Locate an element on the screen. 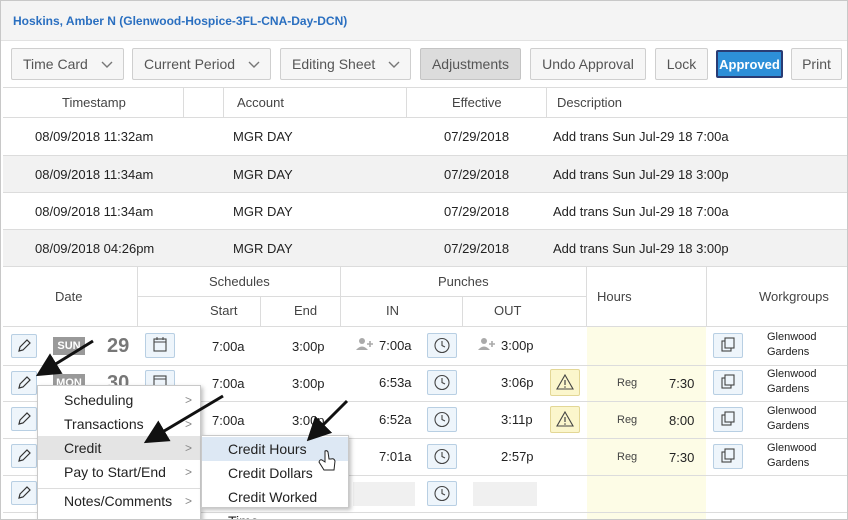 The image size is (848, 520). hand-cursor-icon is located at coordinates (327, 460).